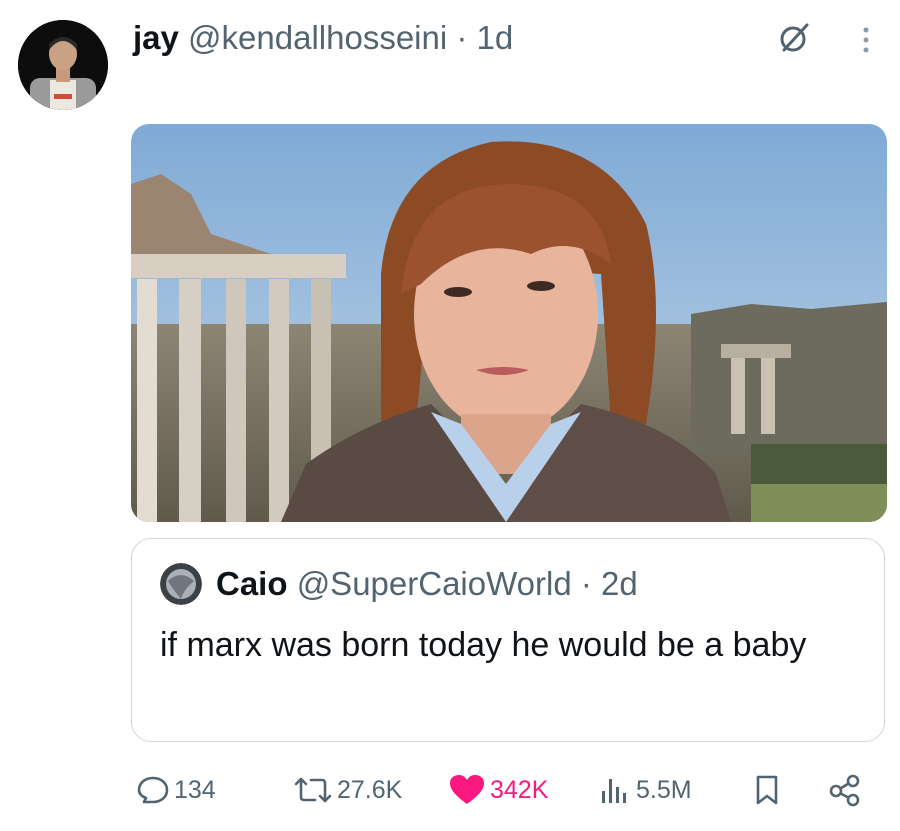 The height and width of the screenshot is (831, 900). I want to click on more-icon, so click(866, 40).